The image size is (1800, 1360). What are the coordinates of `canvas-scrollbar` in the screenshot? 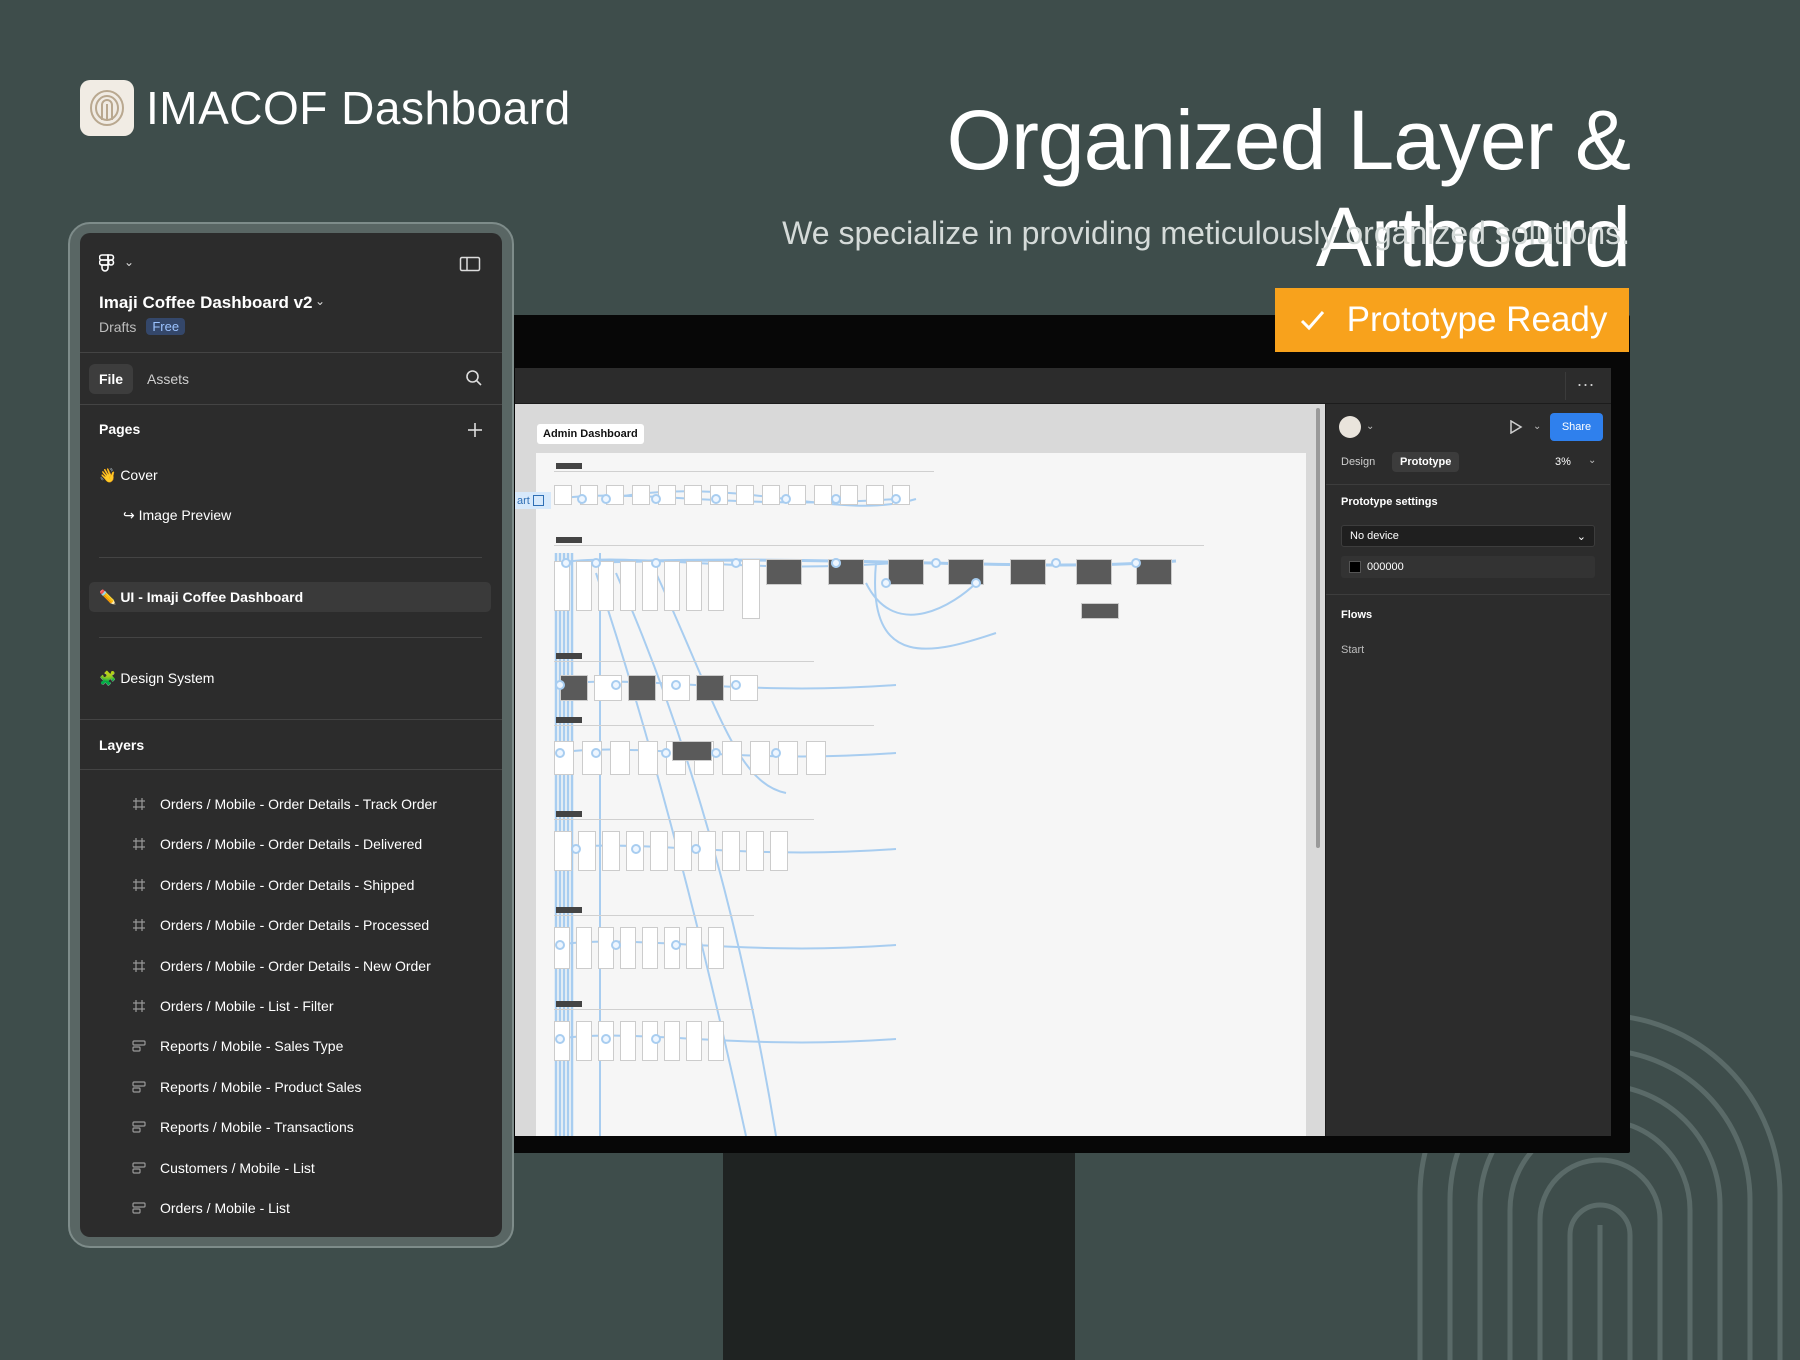 It's located at (1318, 628).